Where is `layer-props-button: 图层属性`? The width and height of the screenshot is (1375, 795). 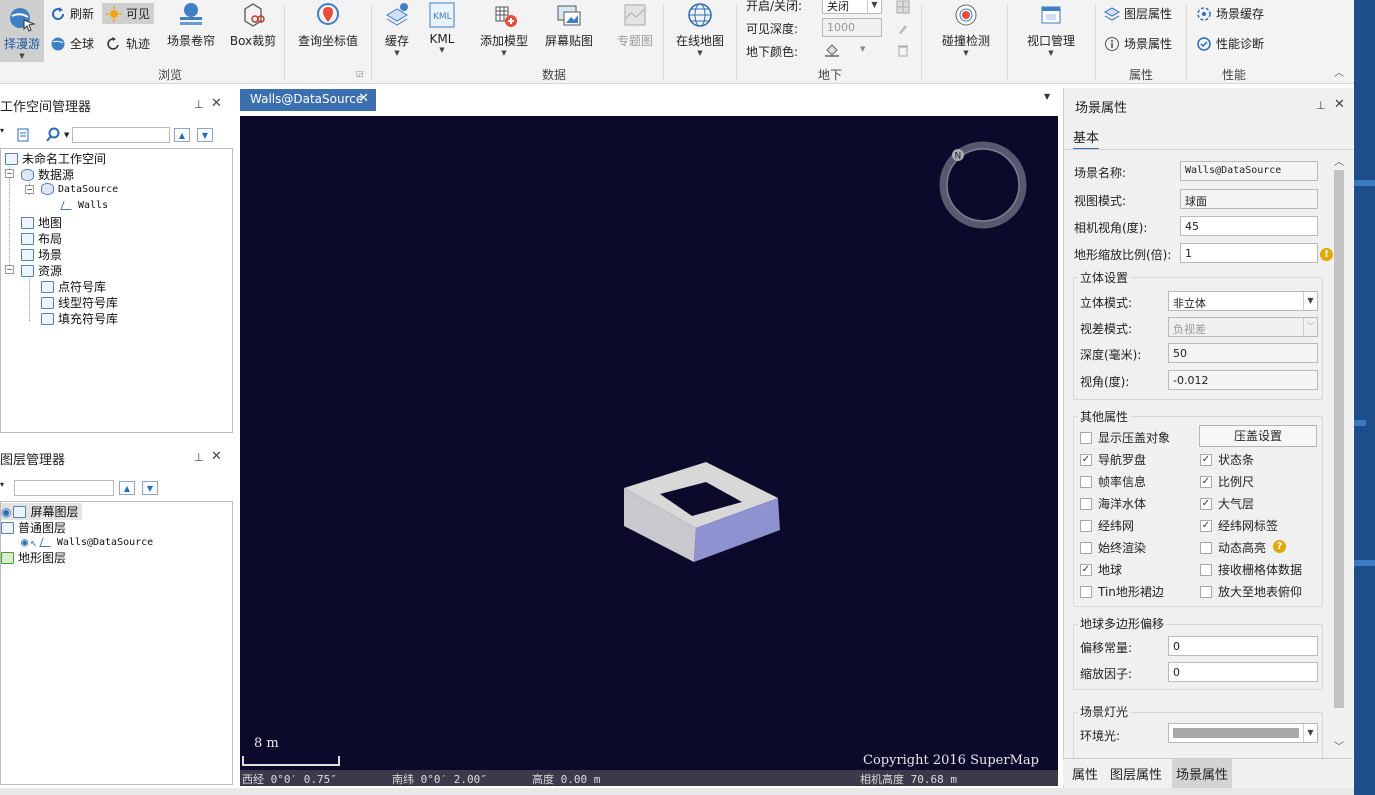
layer-props-button: 图层属性 is located at coordinates (1137, 13).